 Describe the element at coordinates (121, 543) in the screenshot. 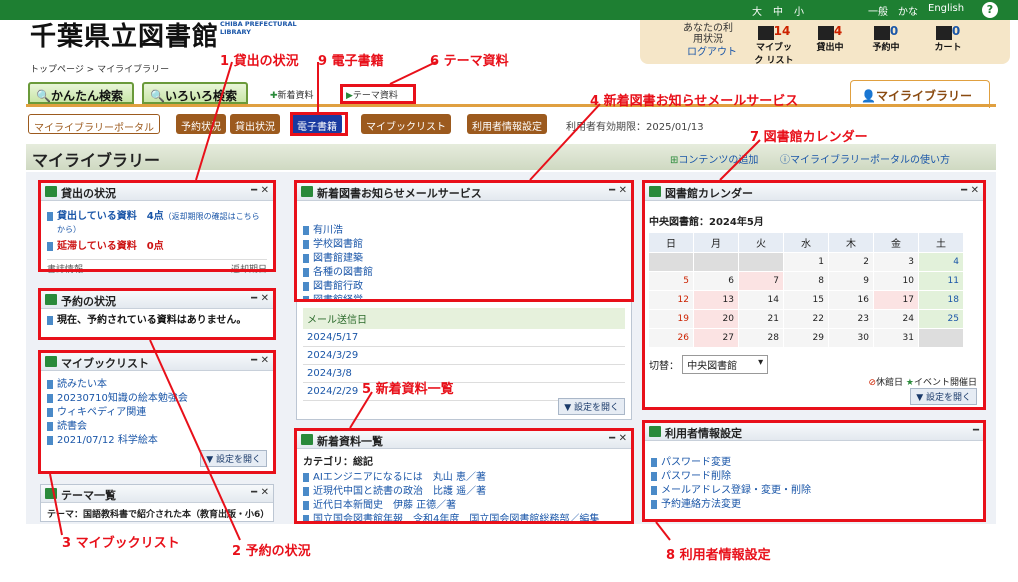

I see `annotation-label-mybooklist: 3 マイブックリスト` at that location.